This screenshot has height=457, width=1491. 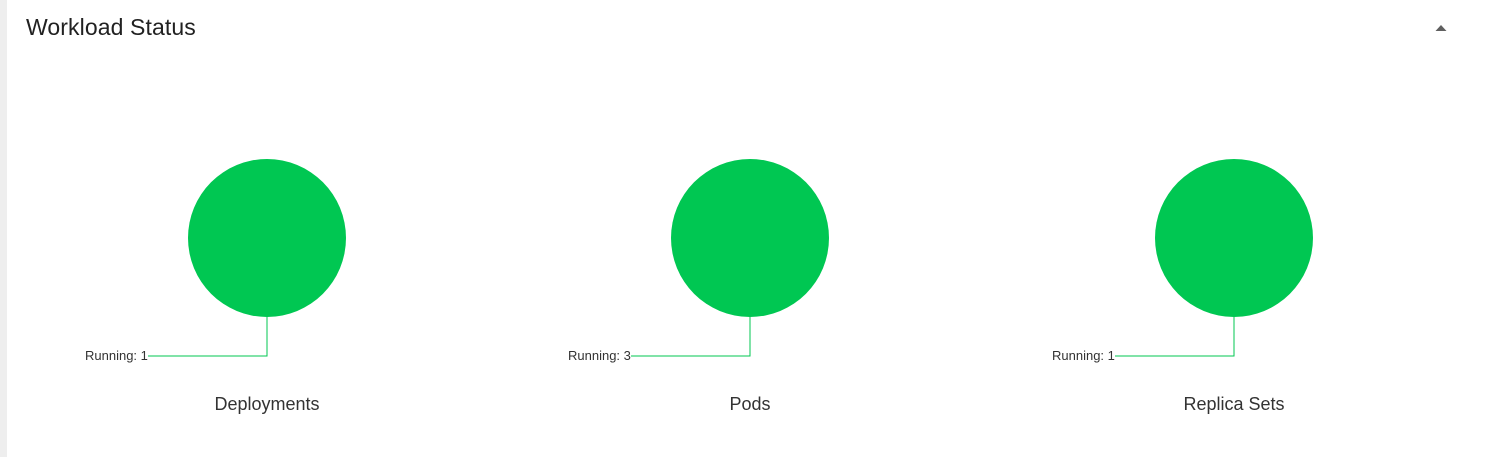 I want to click on triangle-up-icon, so click(x=1441, y=28).